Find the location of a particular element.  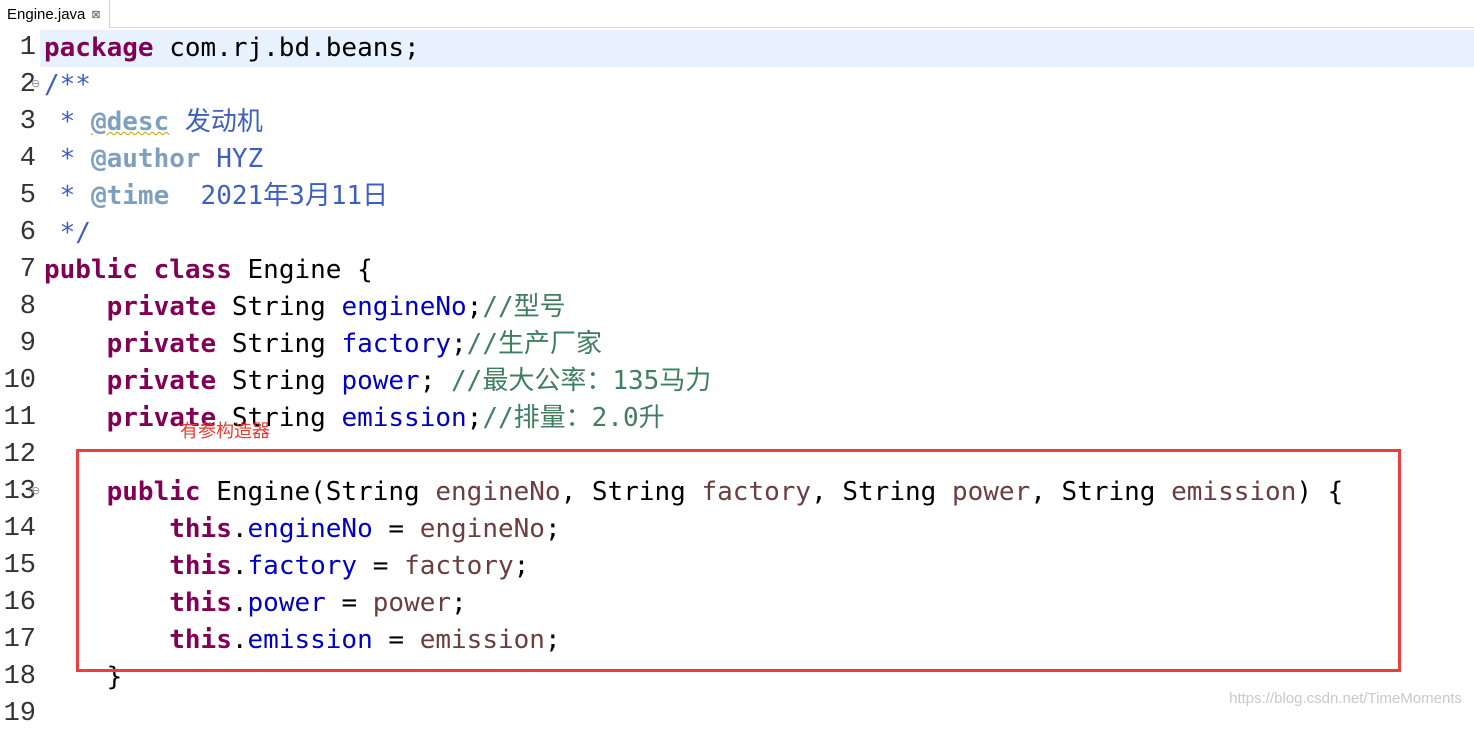

line-number: 14 is located at coordinates (19, 529).